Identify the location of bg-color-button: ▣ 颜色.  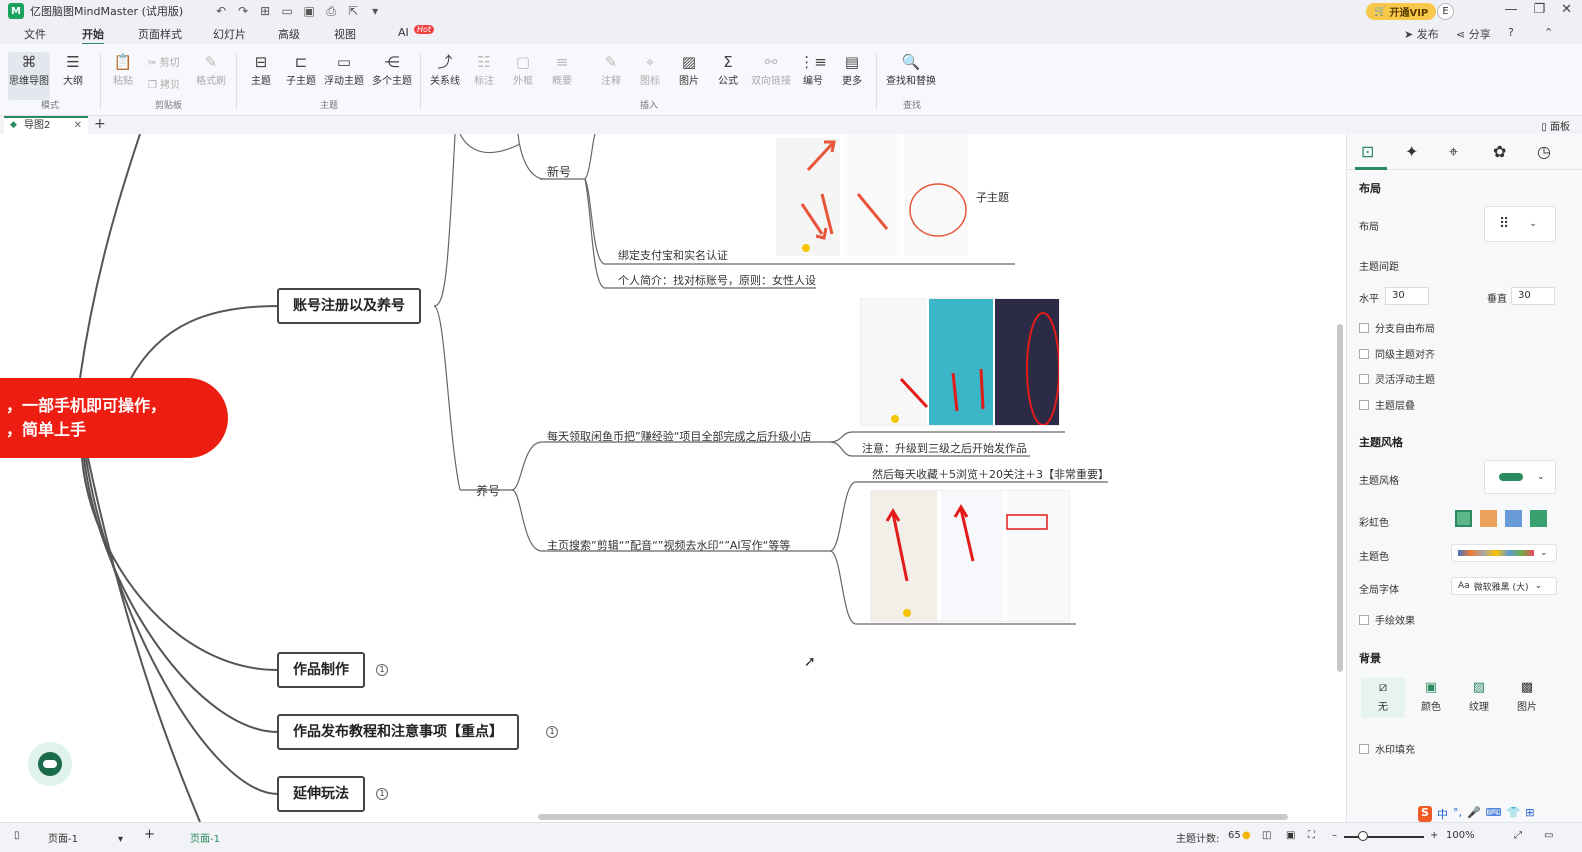
(1431, 698).